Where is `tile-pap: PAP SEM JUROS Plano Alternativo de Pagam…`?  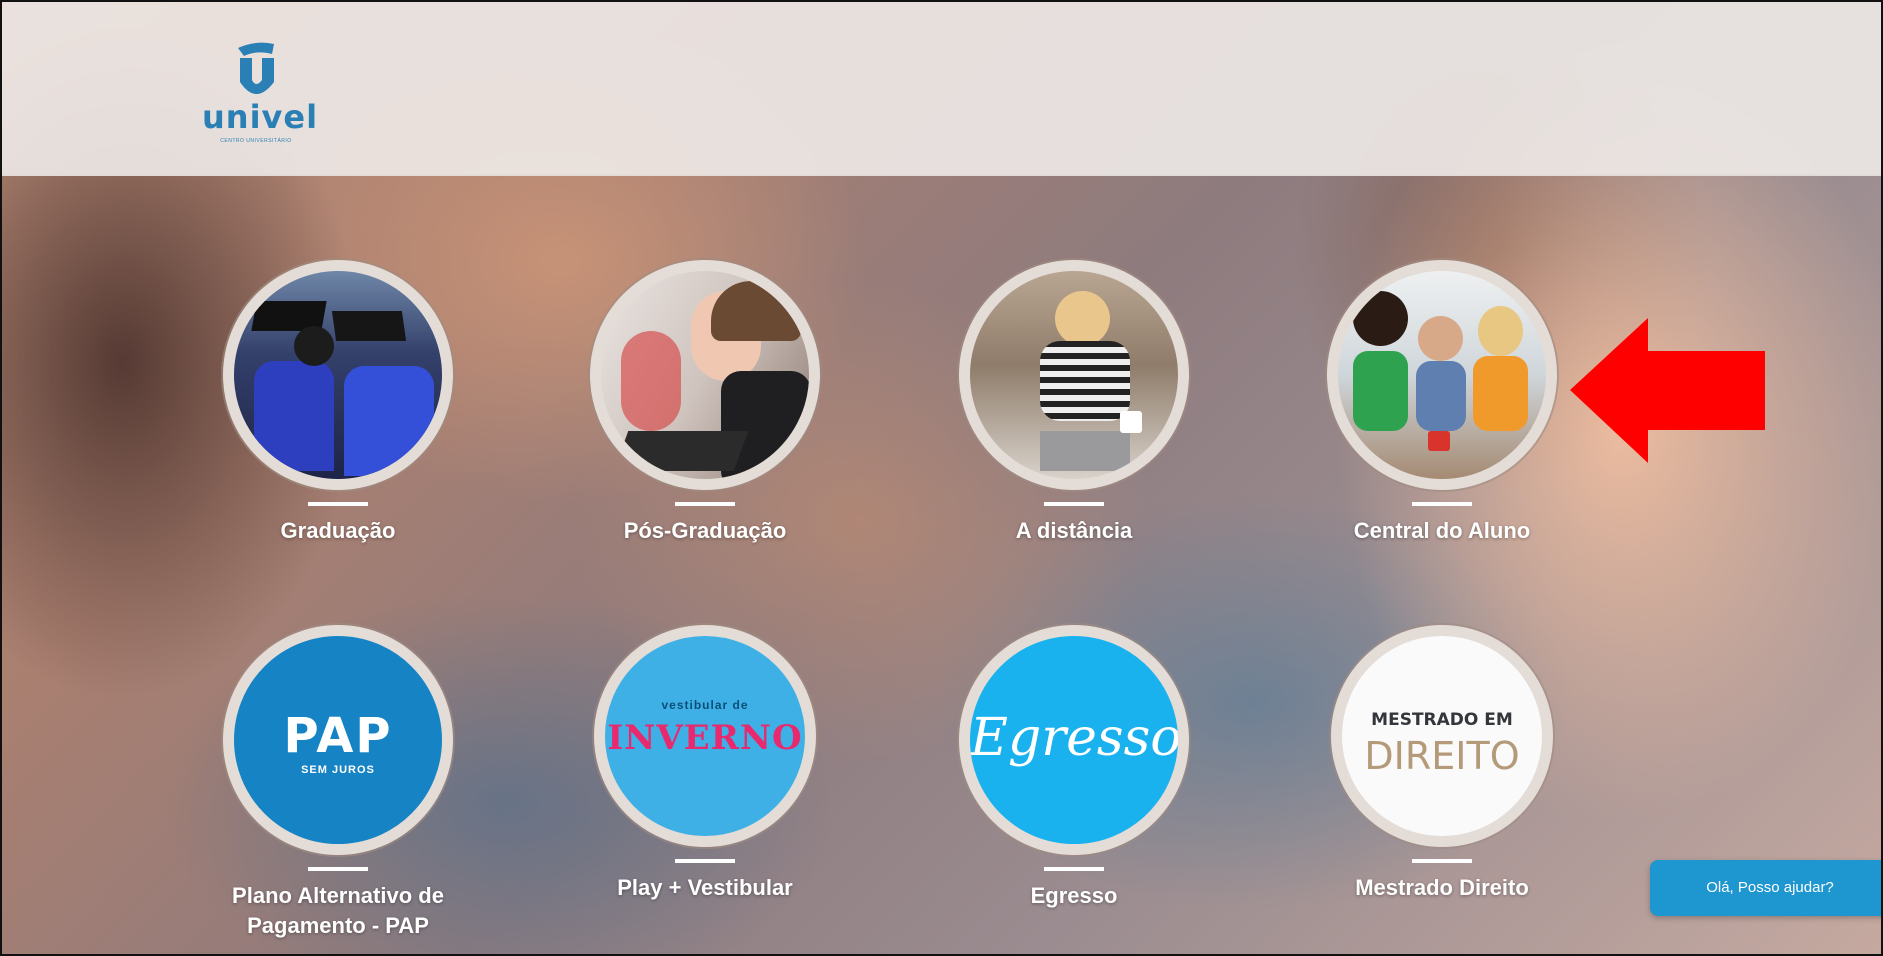
tile-pap: PAP SEM JUROS Plano Alternativo de Pagam… is located at coordinates (338, 783).